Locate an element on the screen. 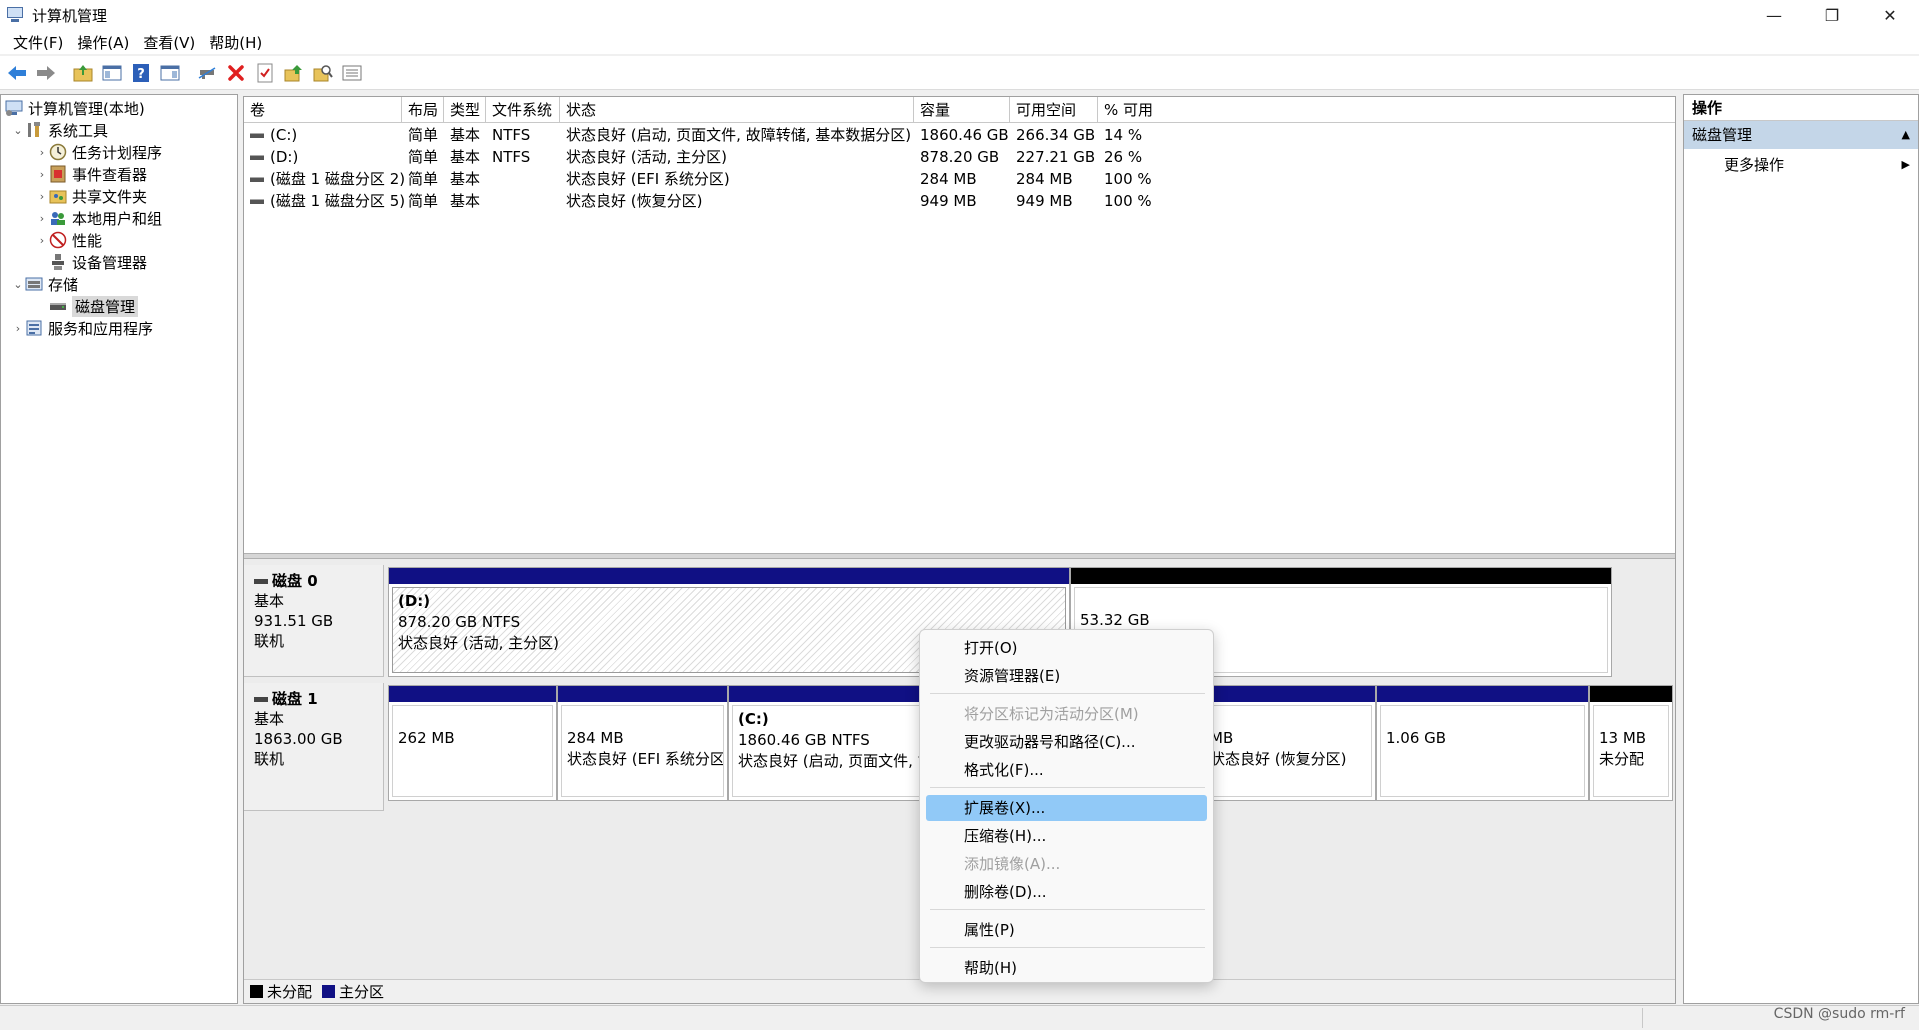 This screenshot has height=1030, width=1919. show-hide-action-icon is located at coordinates (170, 73).